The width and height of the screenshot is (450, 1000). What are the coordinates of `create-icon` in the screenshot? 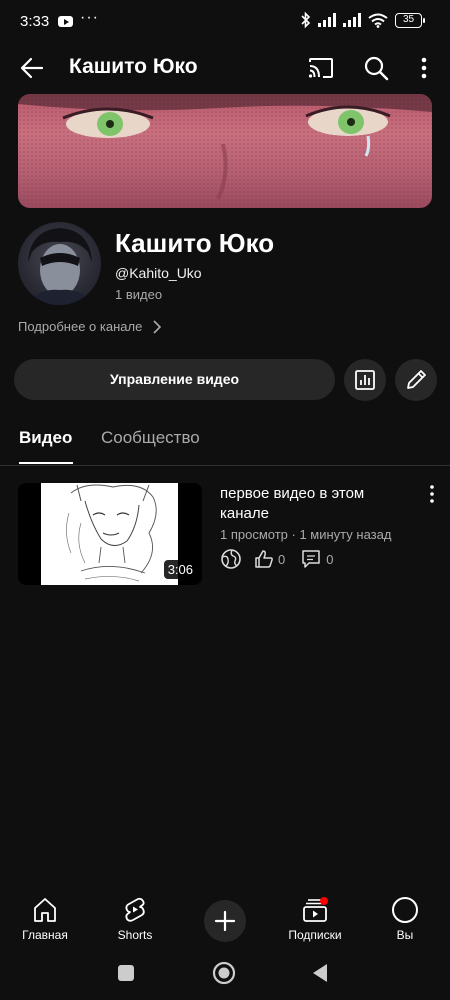 It's located at (225, 921).